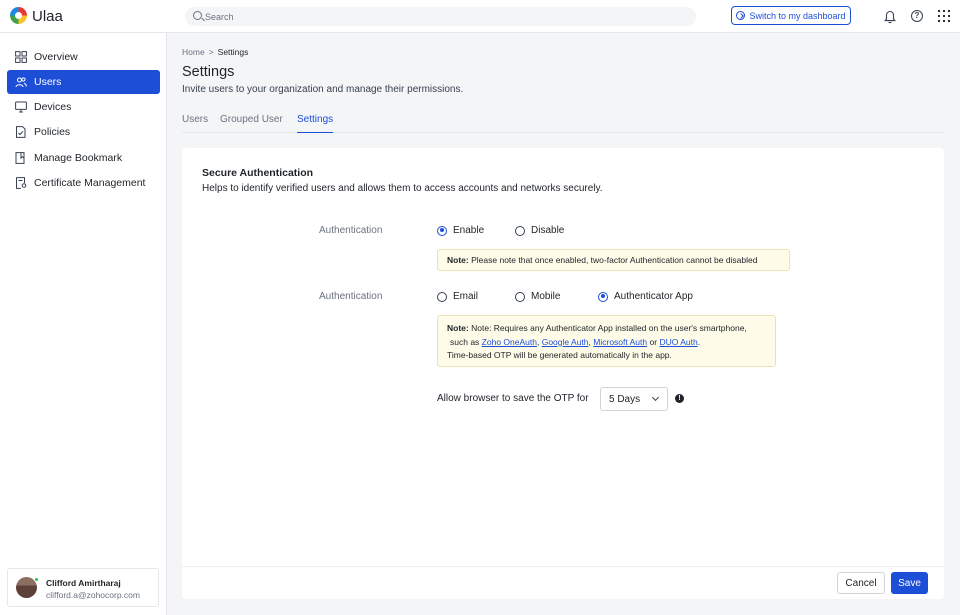  What do you see at coordinates (469, 230) in the screenshot?
I see `radio-enable-label: Enable` at bounding box center [469, 230].